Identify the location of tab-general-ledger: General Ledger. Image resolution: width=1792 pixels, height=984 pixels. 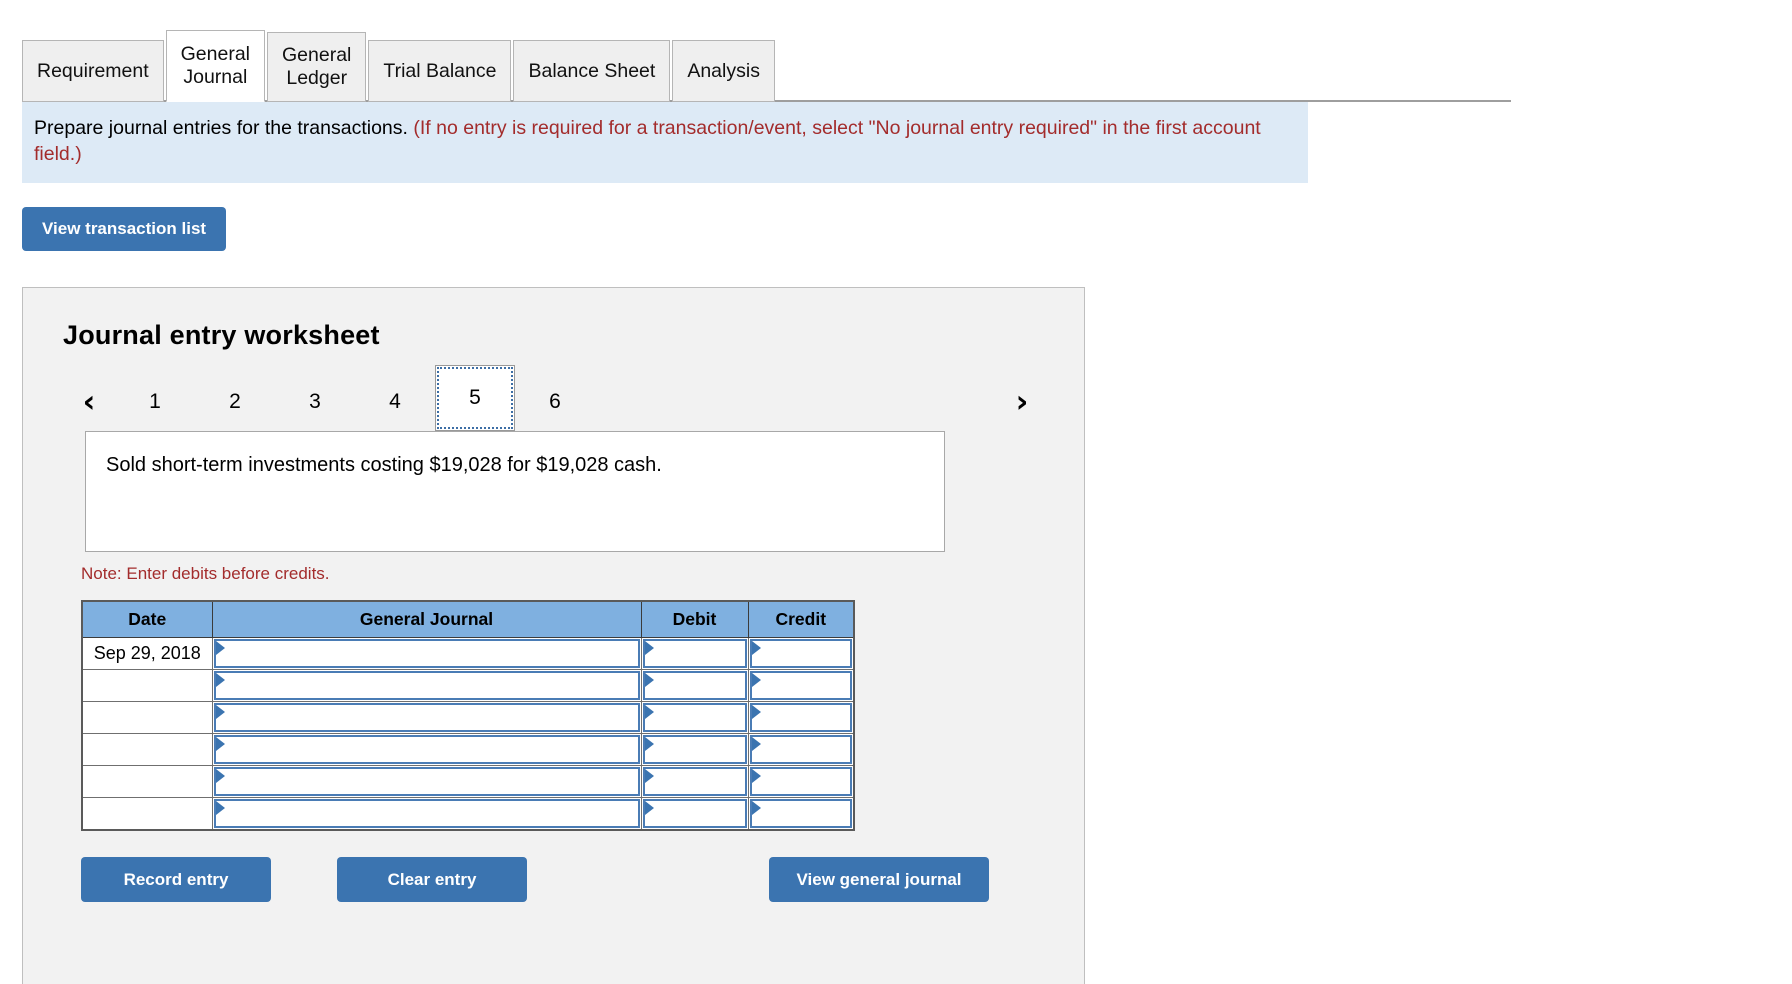
(317, 67).